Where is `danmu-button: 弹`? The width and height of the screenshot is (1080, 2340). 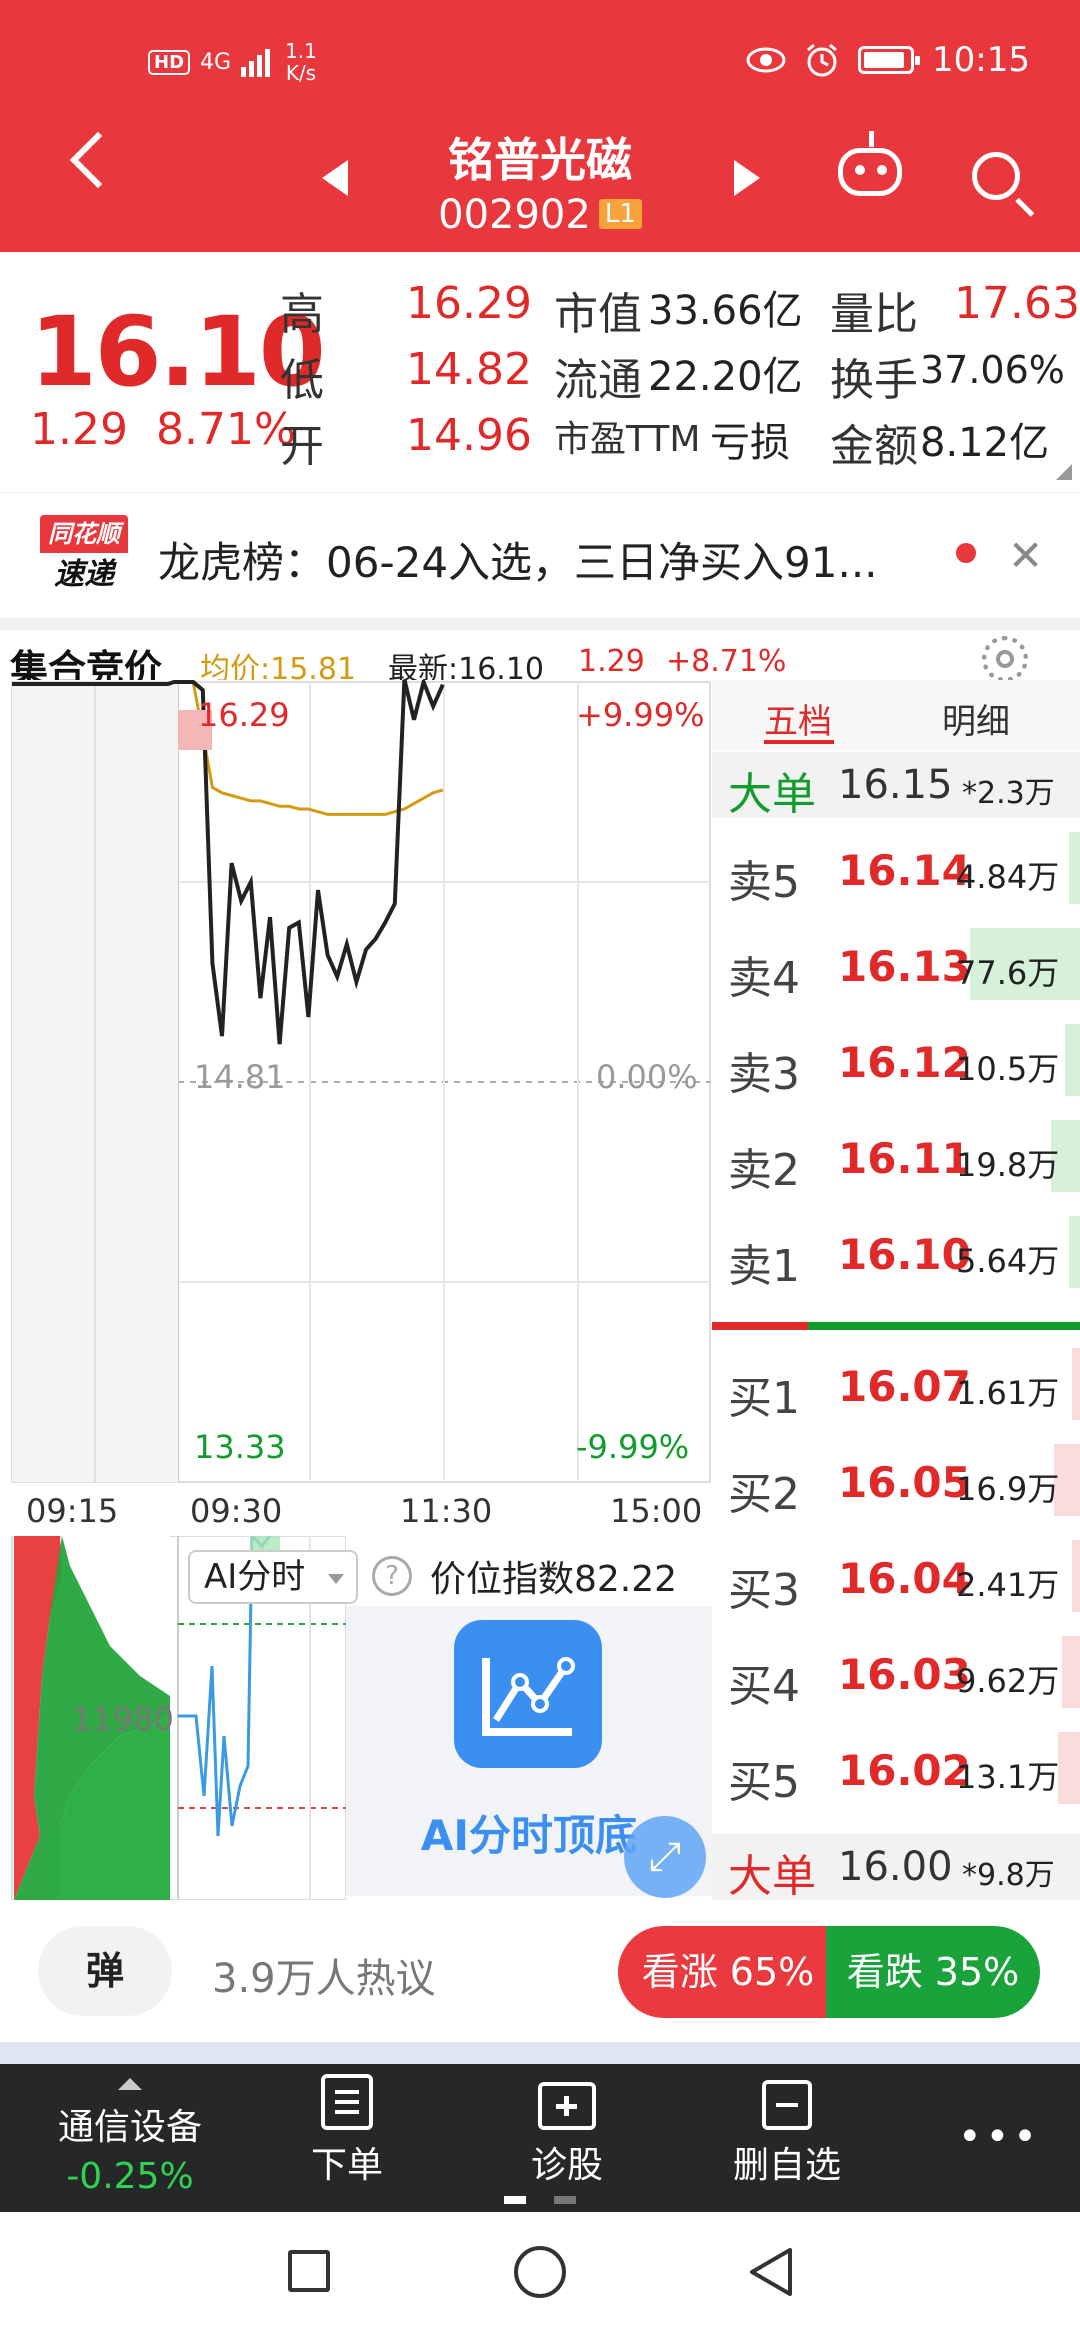
danmu-button: 弹 is located at coordinates (105, 1971).